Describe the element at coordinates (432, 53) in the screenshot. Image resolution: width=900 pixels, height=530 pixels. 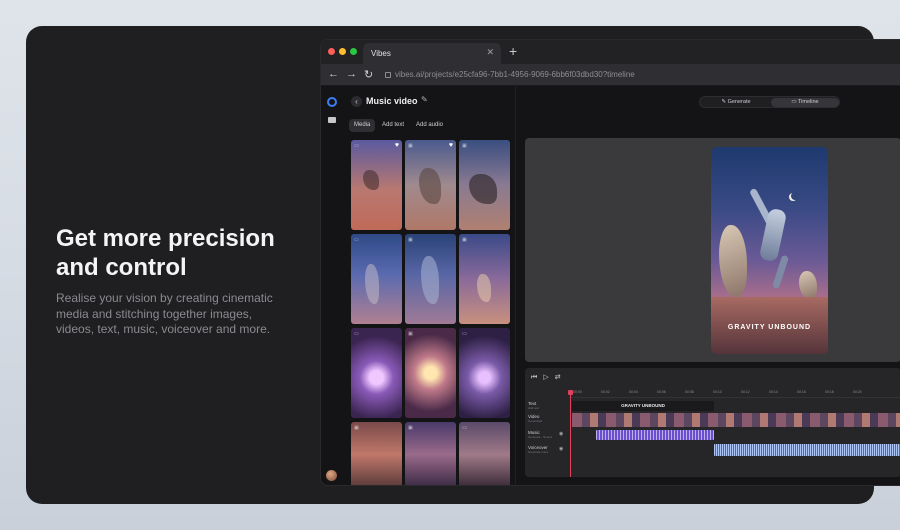
I see `browser-tab: Vibes ✕` at that location.